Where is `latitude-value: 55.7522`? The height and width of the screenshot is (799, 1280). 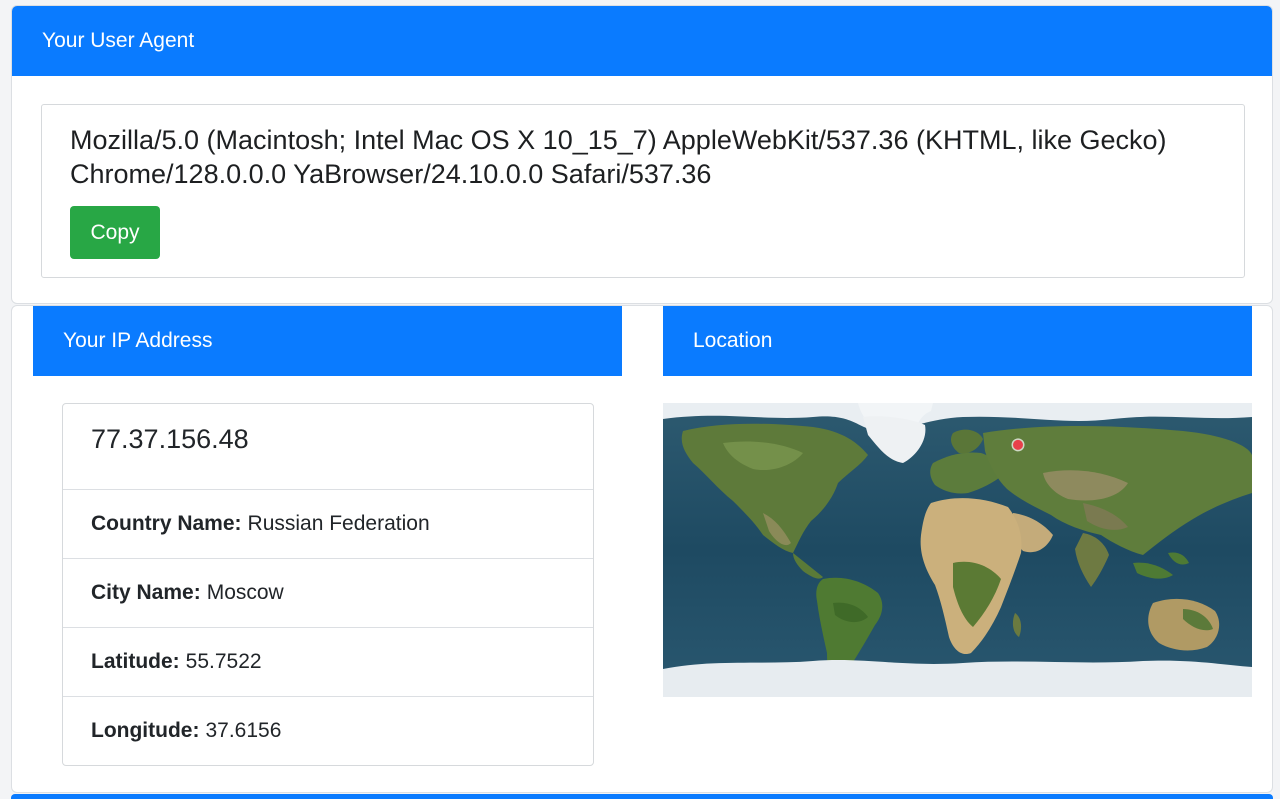
latitude-value: 55.7522 is located at coordinates (223, 661).